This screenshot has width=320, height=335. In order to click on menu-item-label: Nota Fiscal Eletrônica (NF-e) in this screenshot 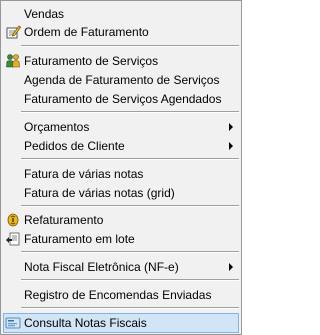, I will do `click(101, 267)`.